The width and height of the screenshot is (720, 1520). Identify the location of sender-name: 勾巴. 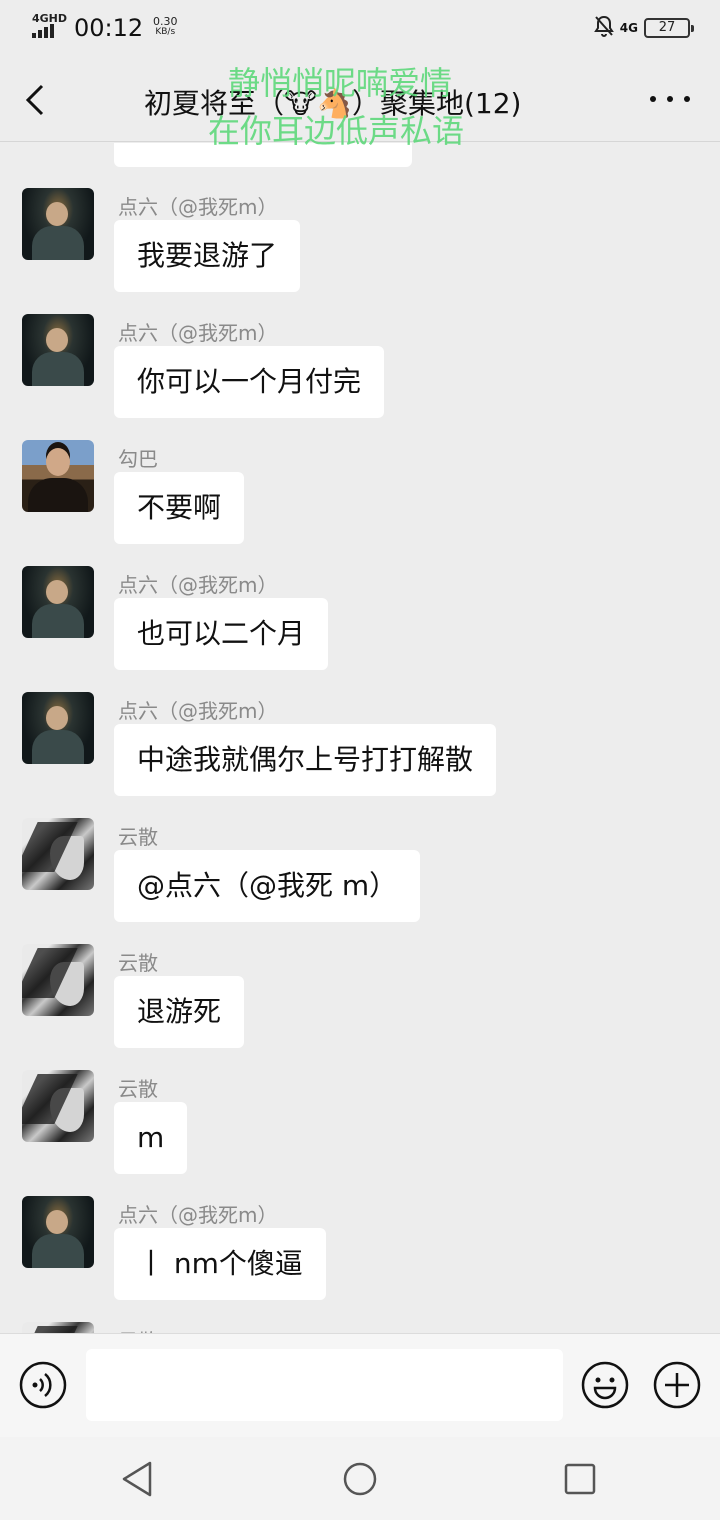
(138, 459).